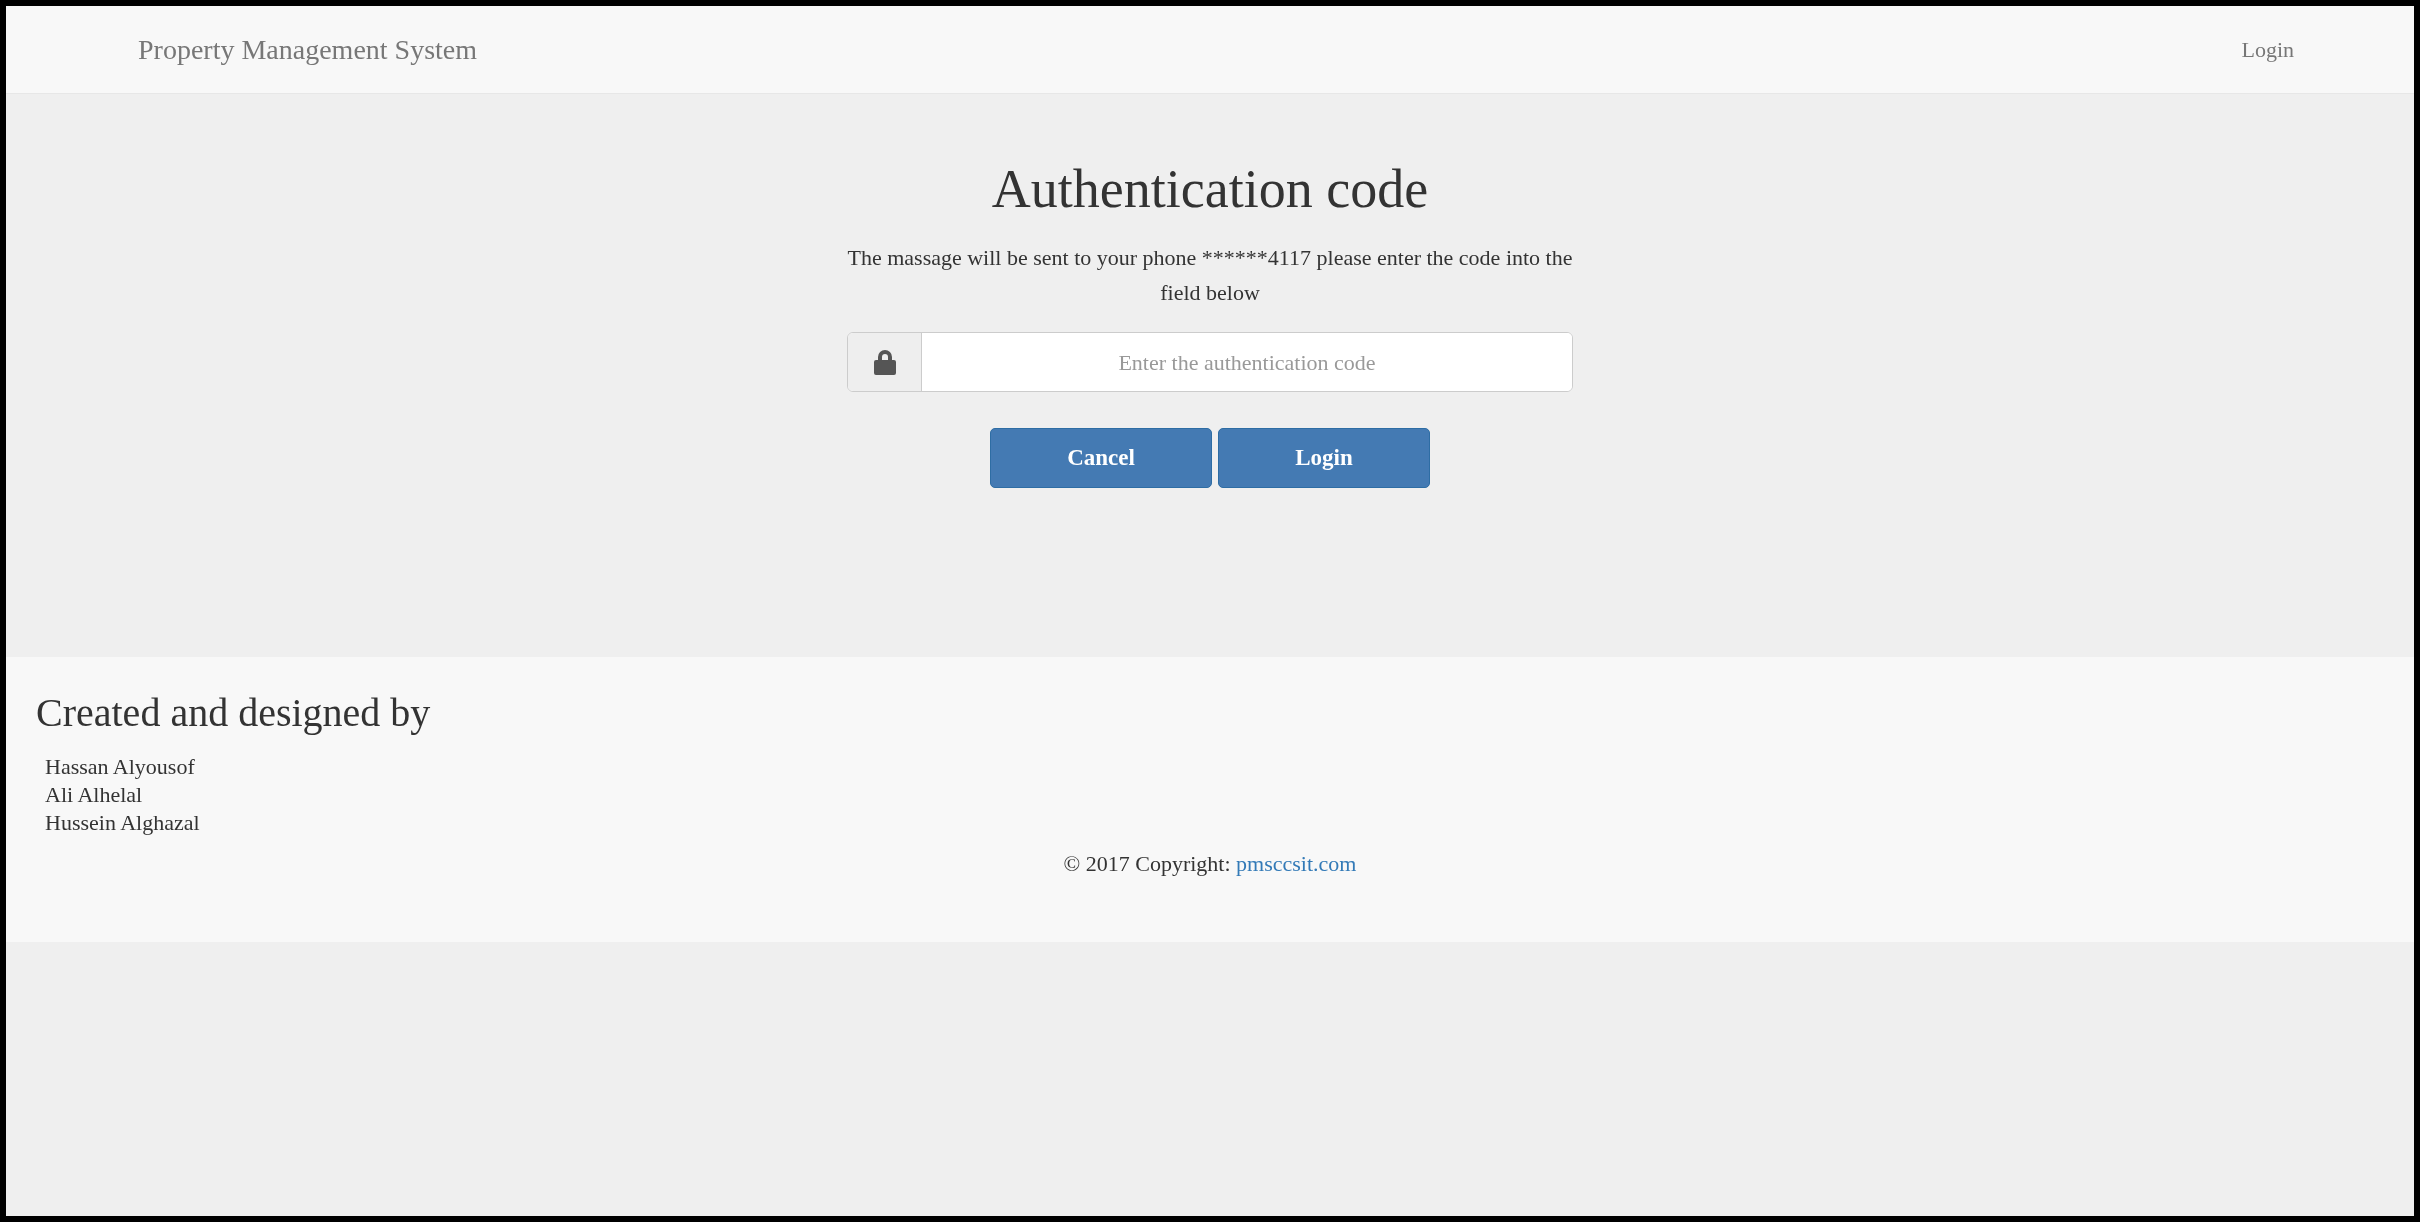  Describe the element at coordinates (1324, 458) in the screenshot. I see `login-button: Login` at that location.